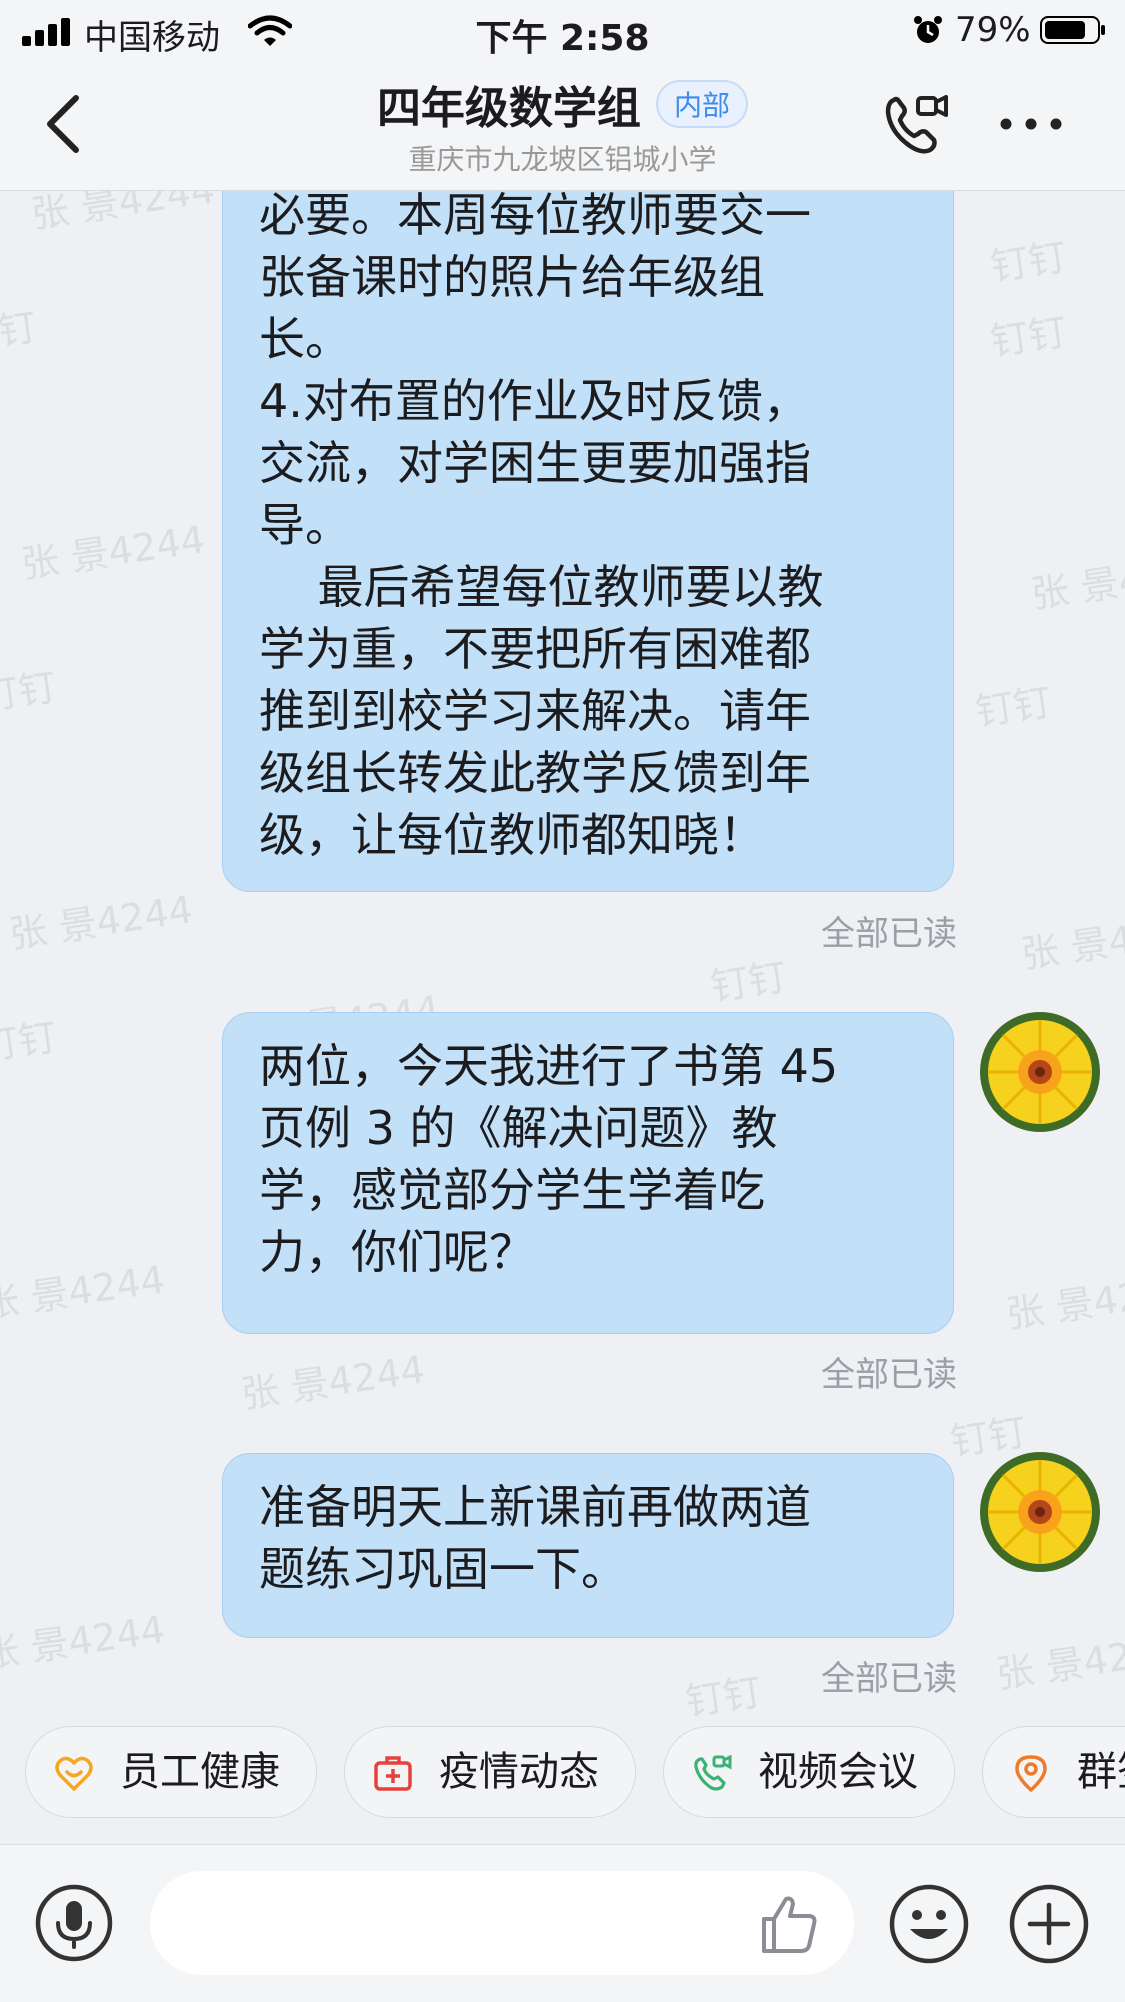 The width and height of the screenshot is (1125, 2002). I want to click on alarm-icon, so click(928, 29).